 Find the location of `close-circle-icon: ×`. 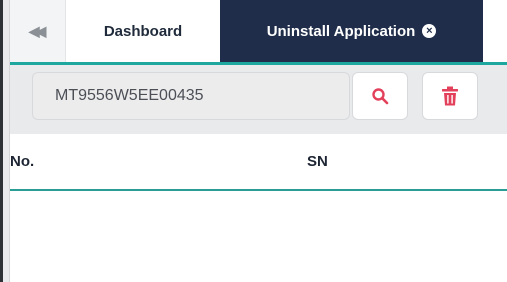

close-circle-icon: × is located at coordinates (429, 31).